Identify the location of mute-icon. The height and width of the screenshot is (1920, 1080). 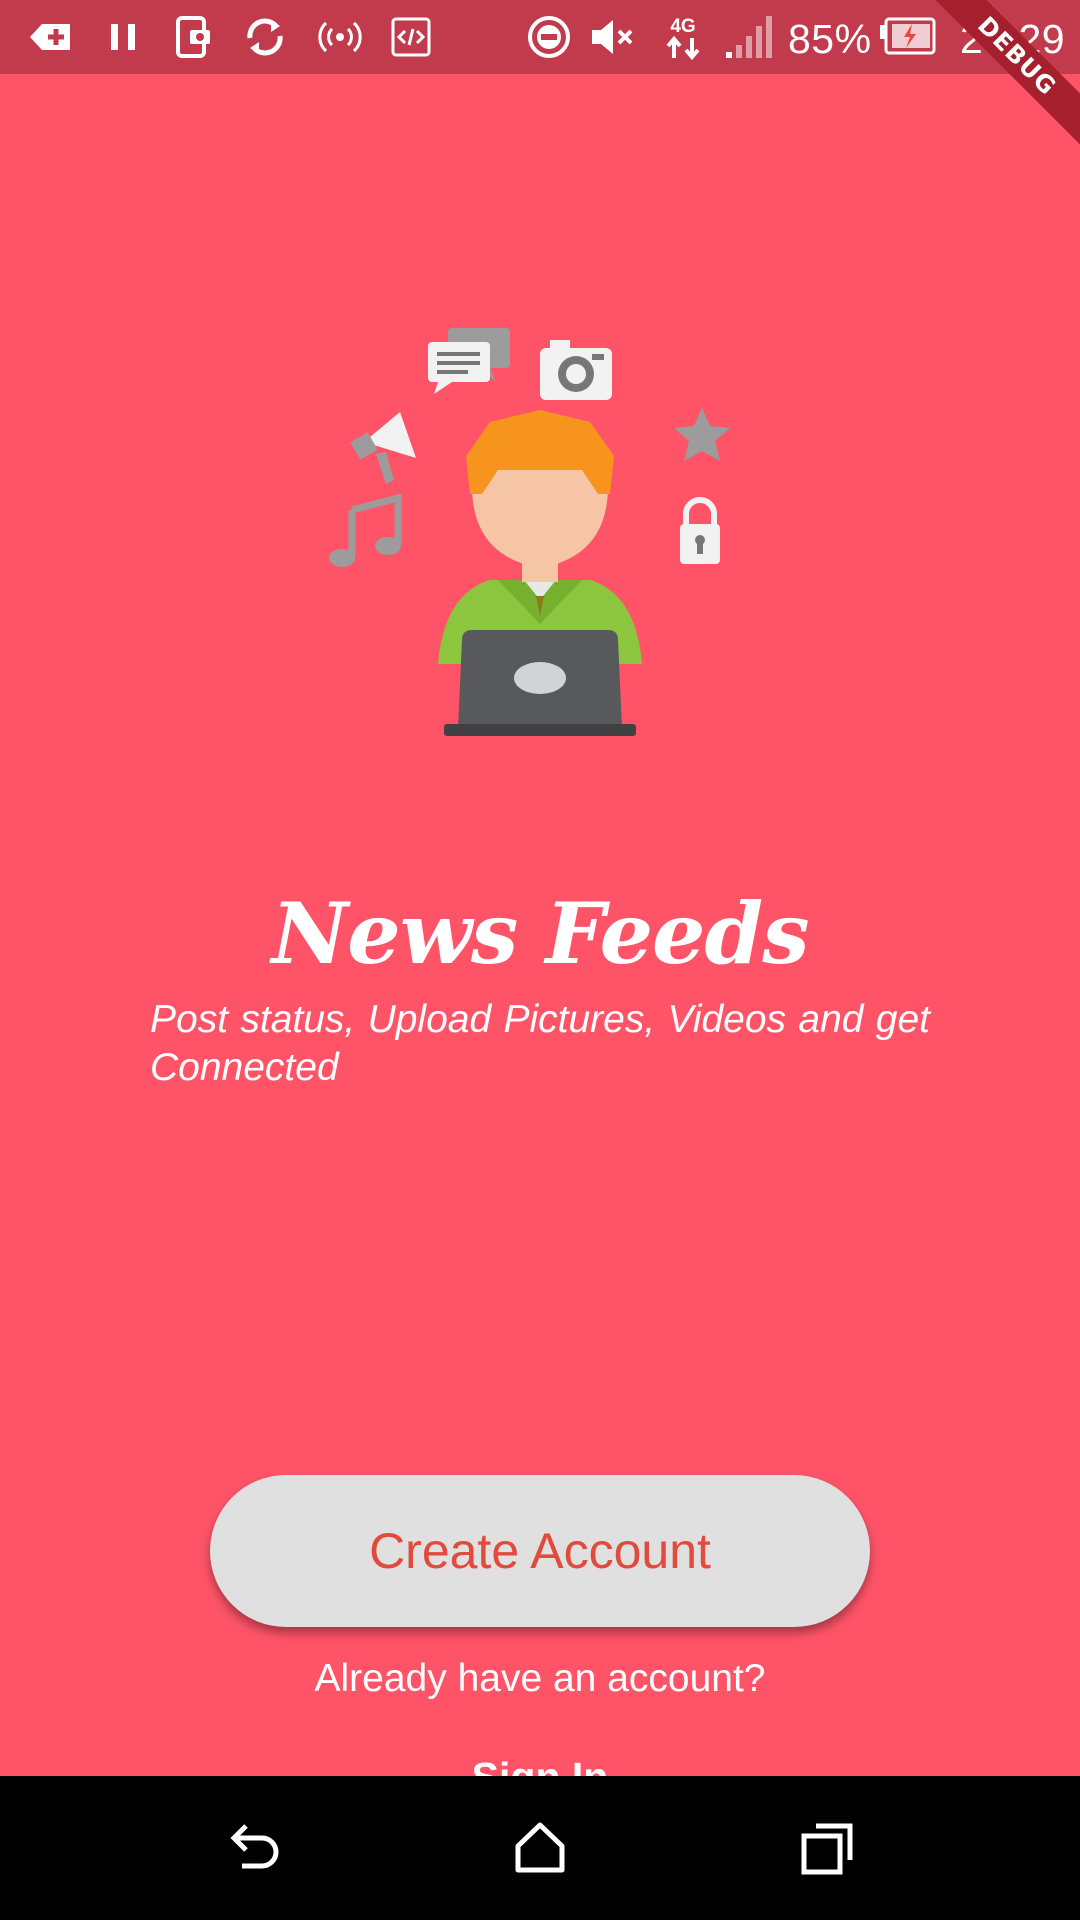
(611, 37).